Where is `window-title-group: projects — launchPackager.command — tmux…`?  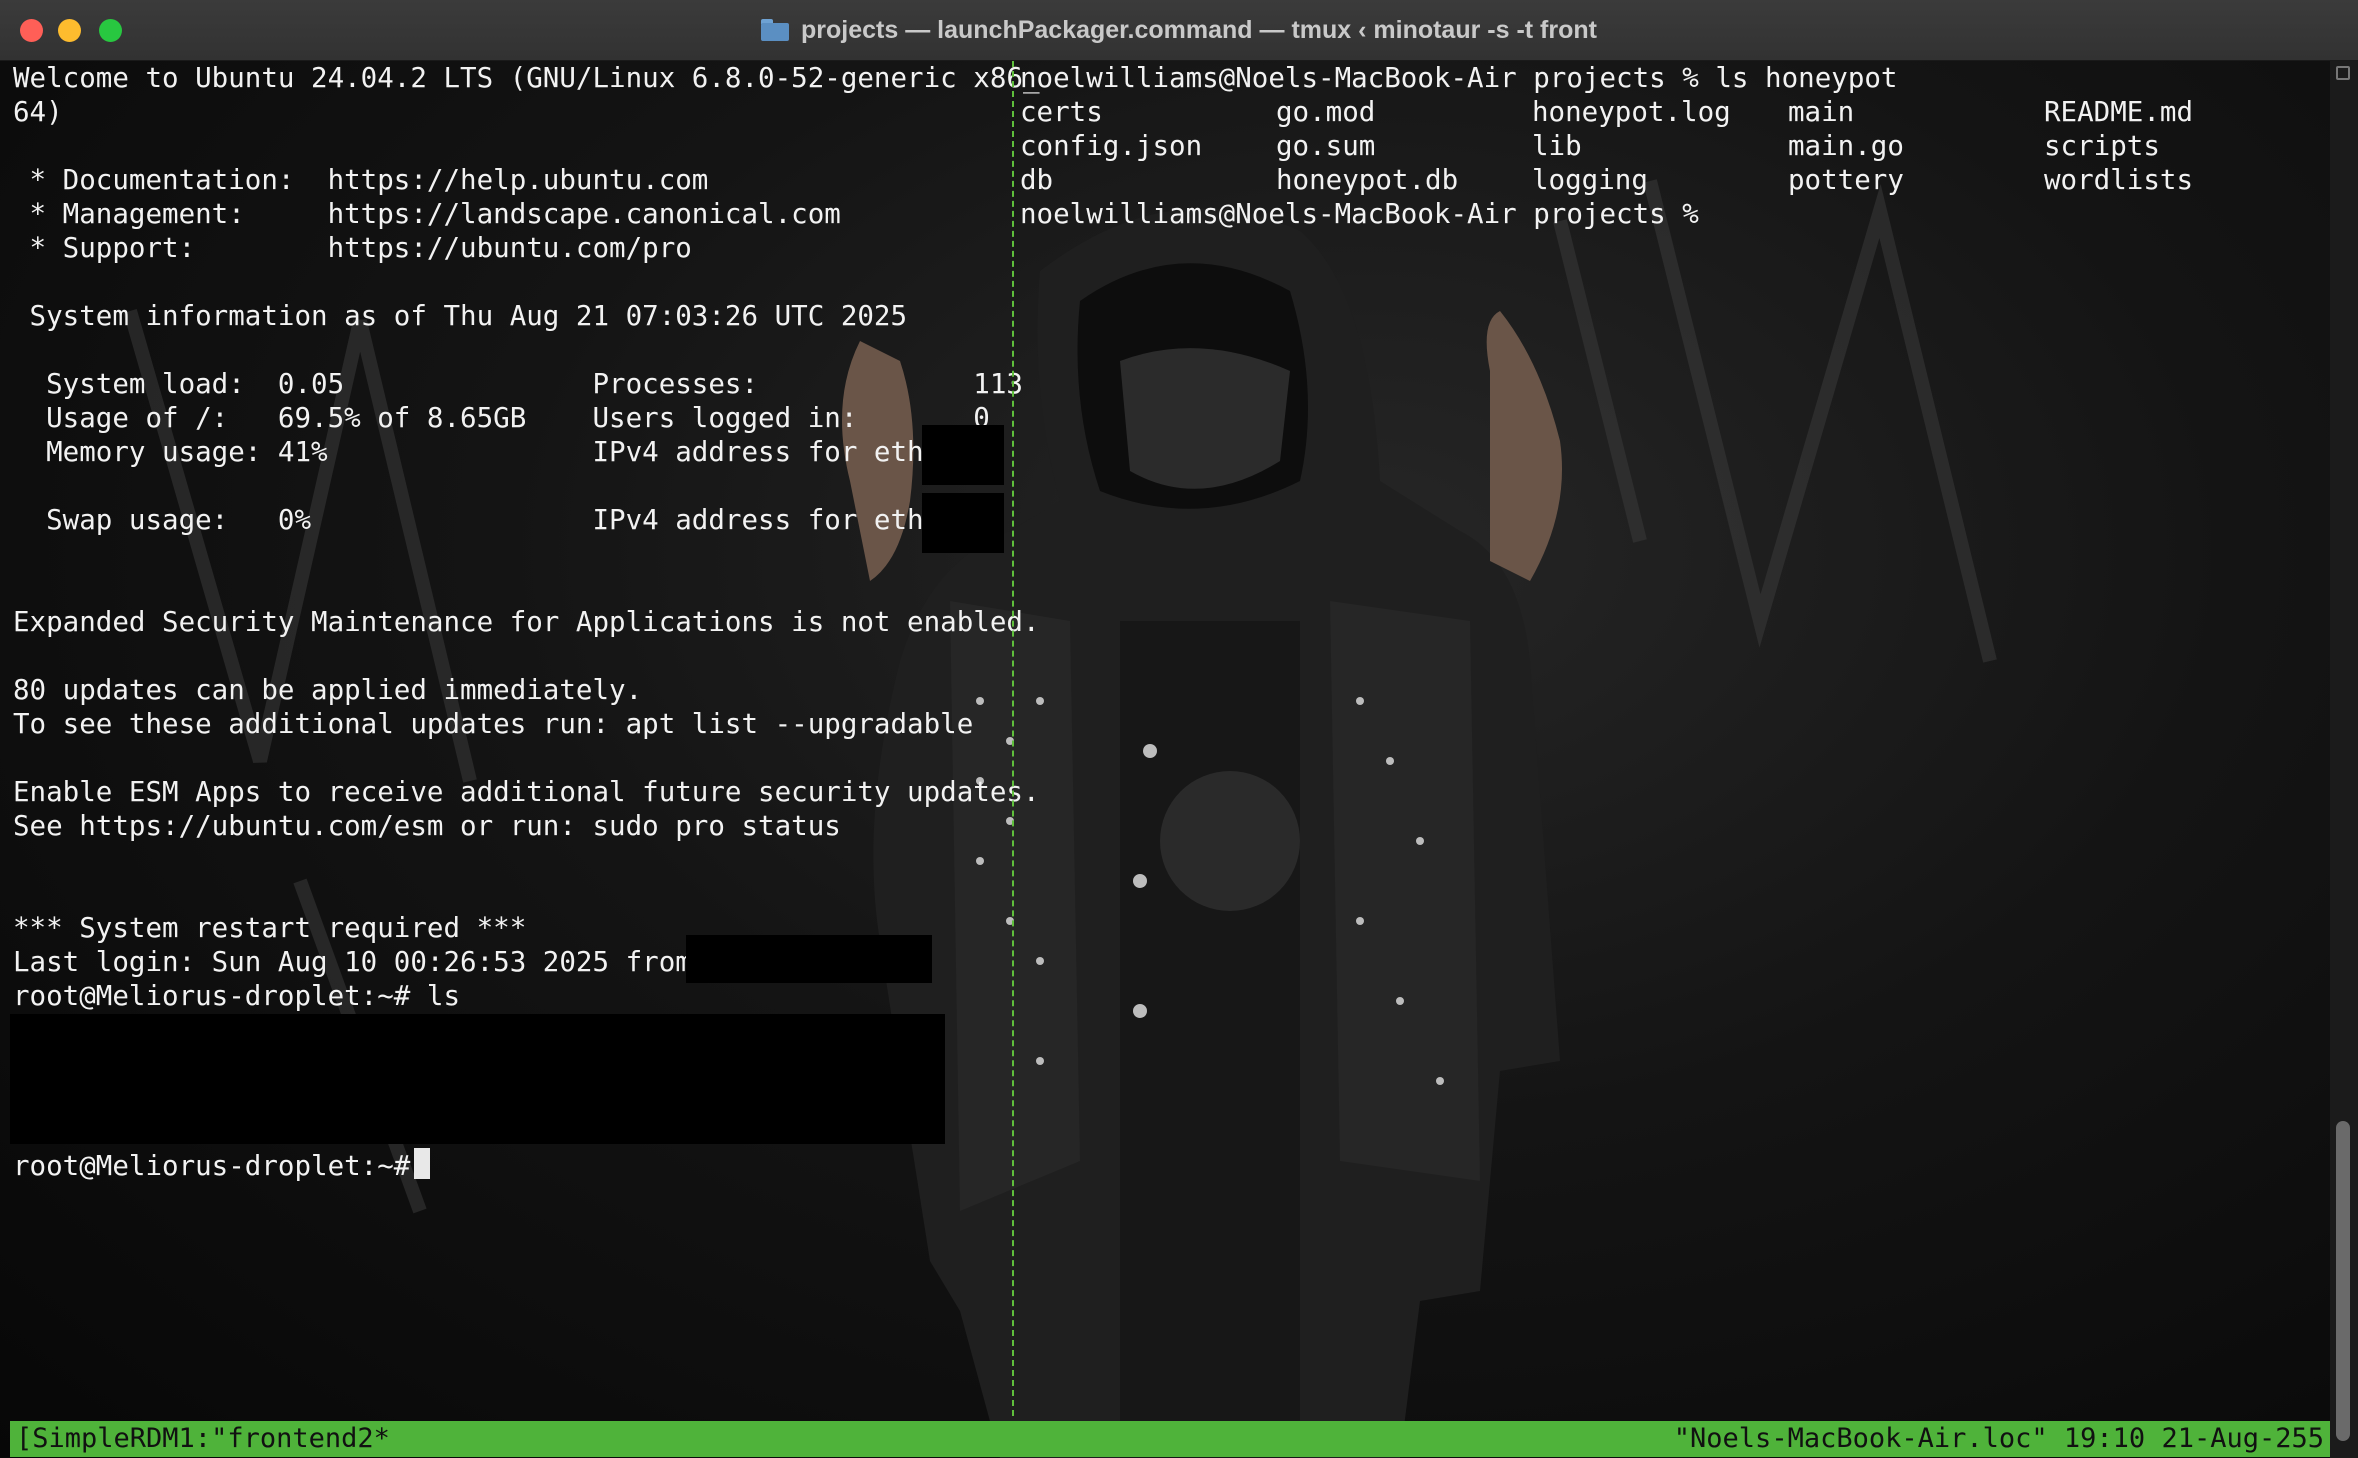
window-title-group: projects — launchPackager.command — tmux… is located at coordinates (1179, 30).